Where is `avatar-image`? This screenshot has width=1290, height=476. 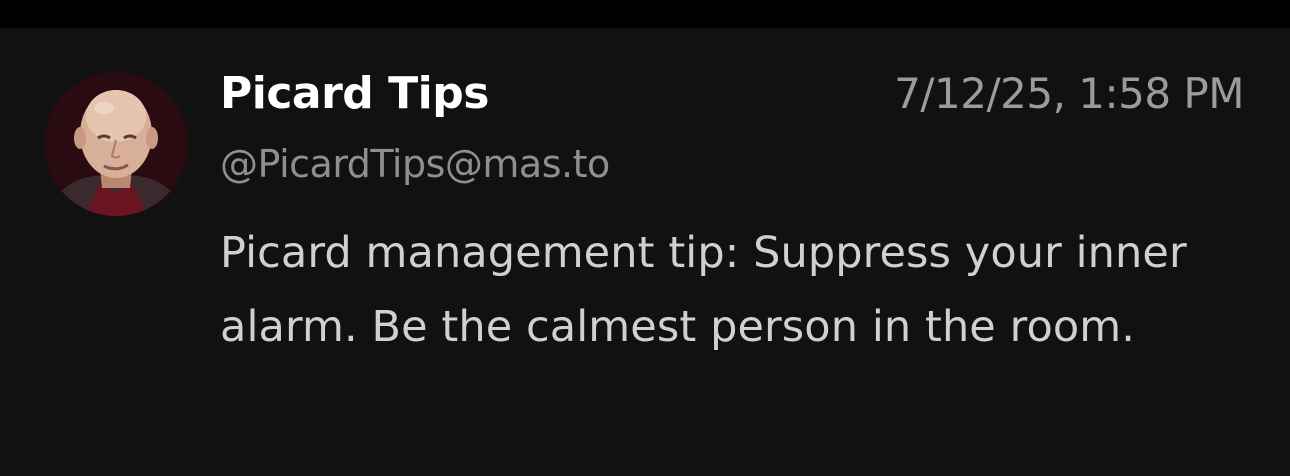 avatar-image is located at coordinates (116, 144).